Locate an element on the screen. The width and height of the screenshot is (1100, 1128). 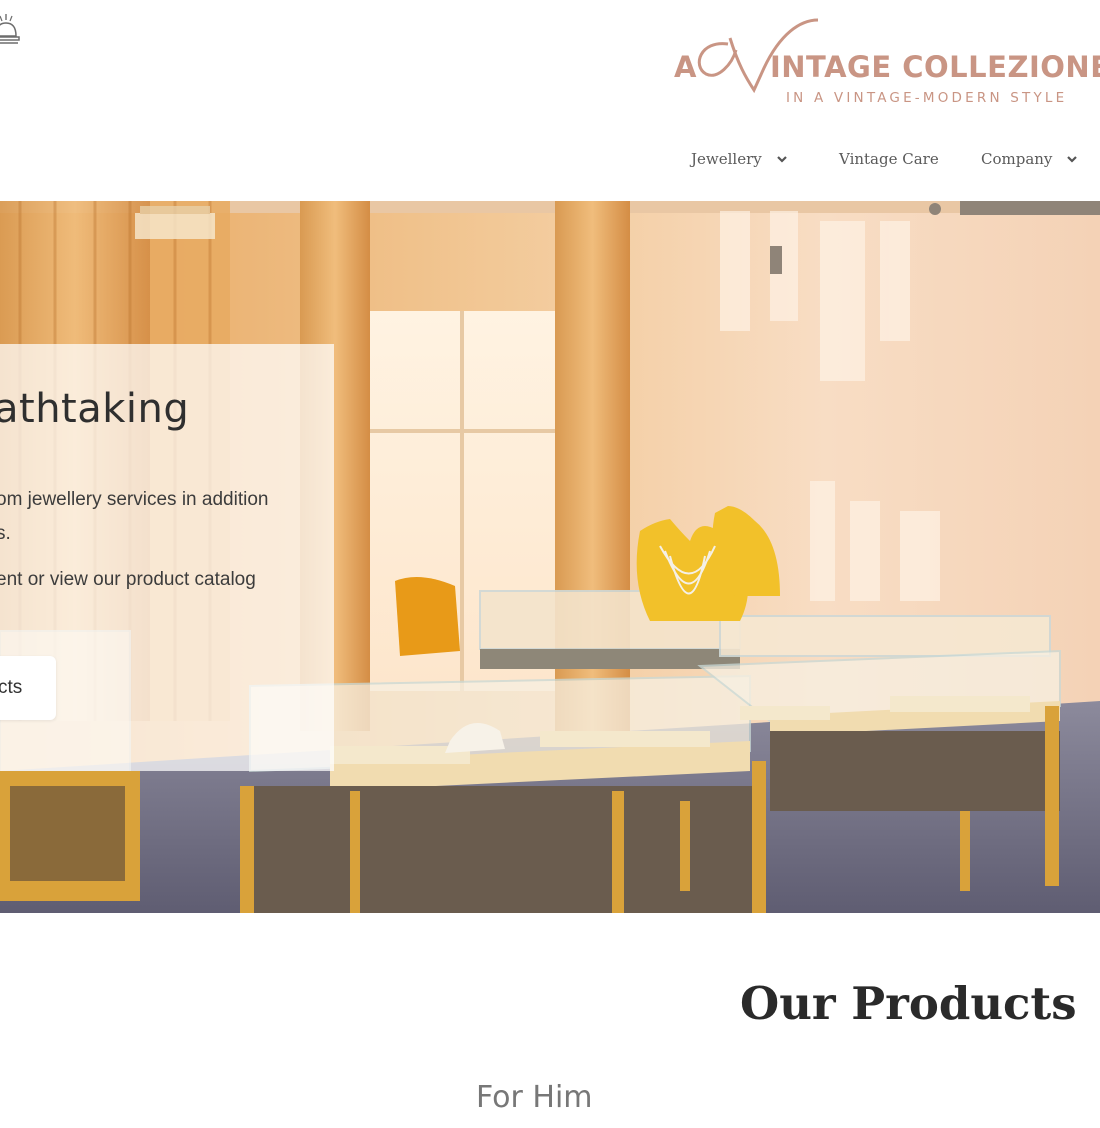
logo-wordmark: INTAGE COLLEZIONE is located at coordinates (935, 67).